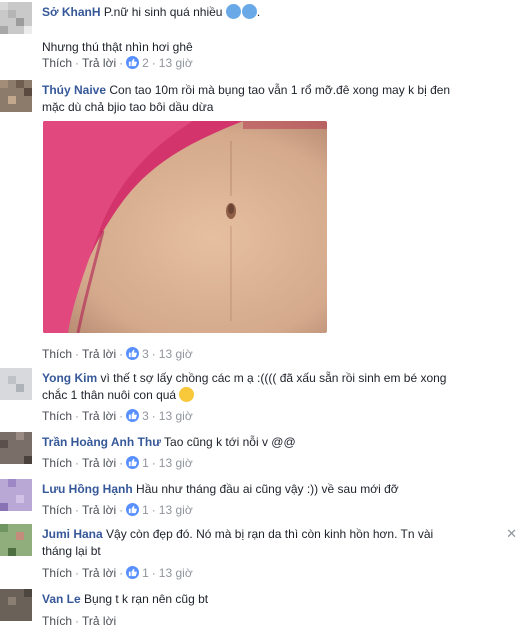 The width and height of the screenshot is (525, 643). Describe the element at coordinates (71, 12) in the screenshot. I see `commenter-name: Sở KhanH` at that location.